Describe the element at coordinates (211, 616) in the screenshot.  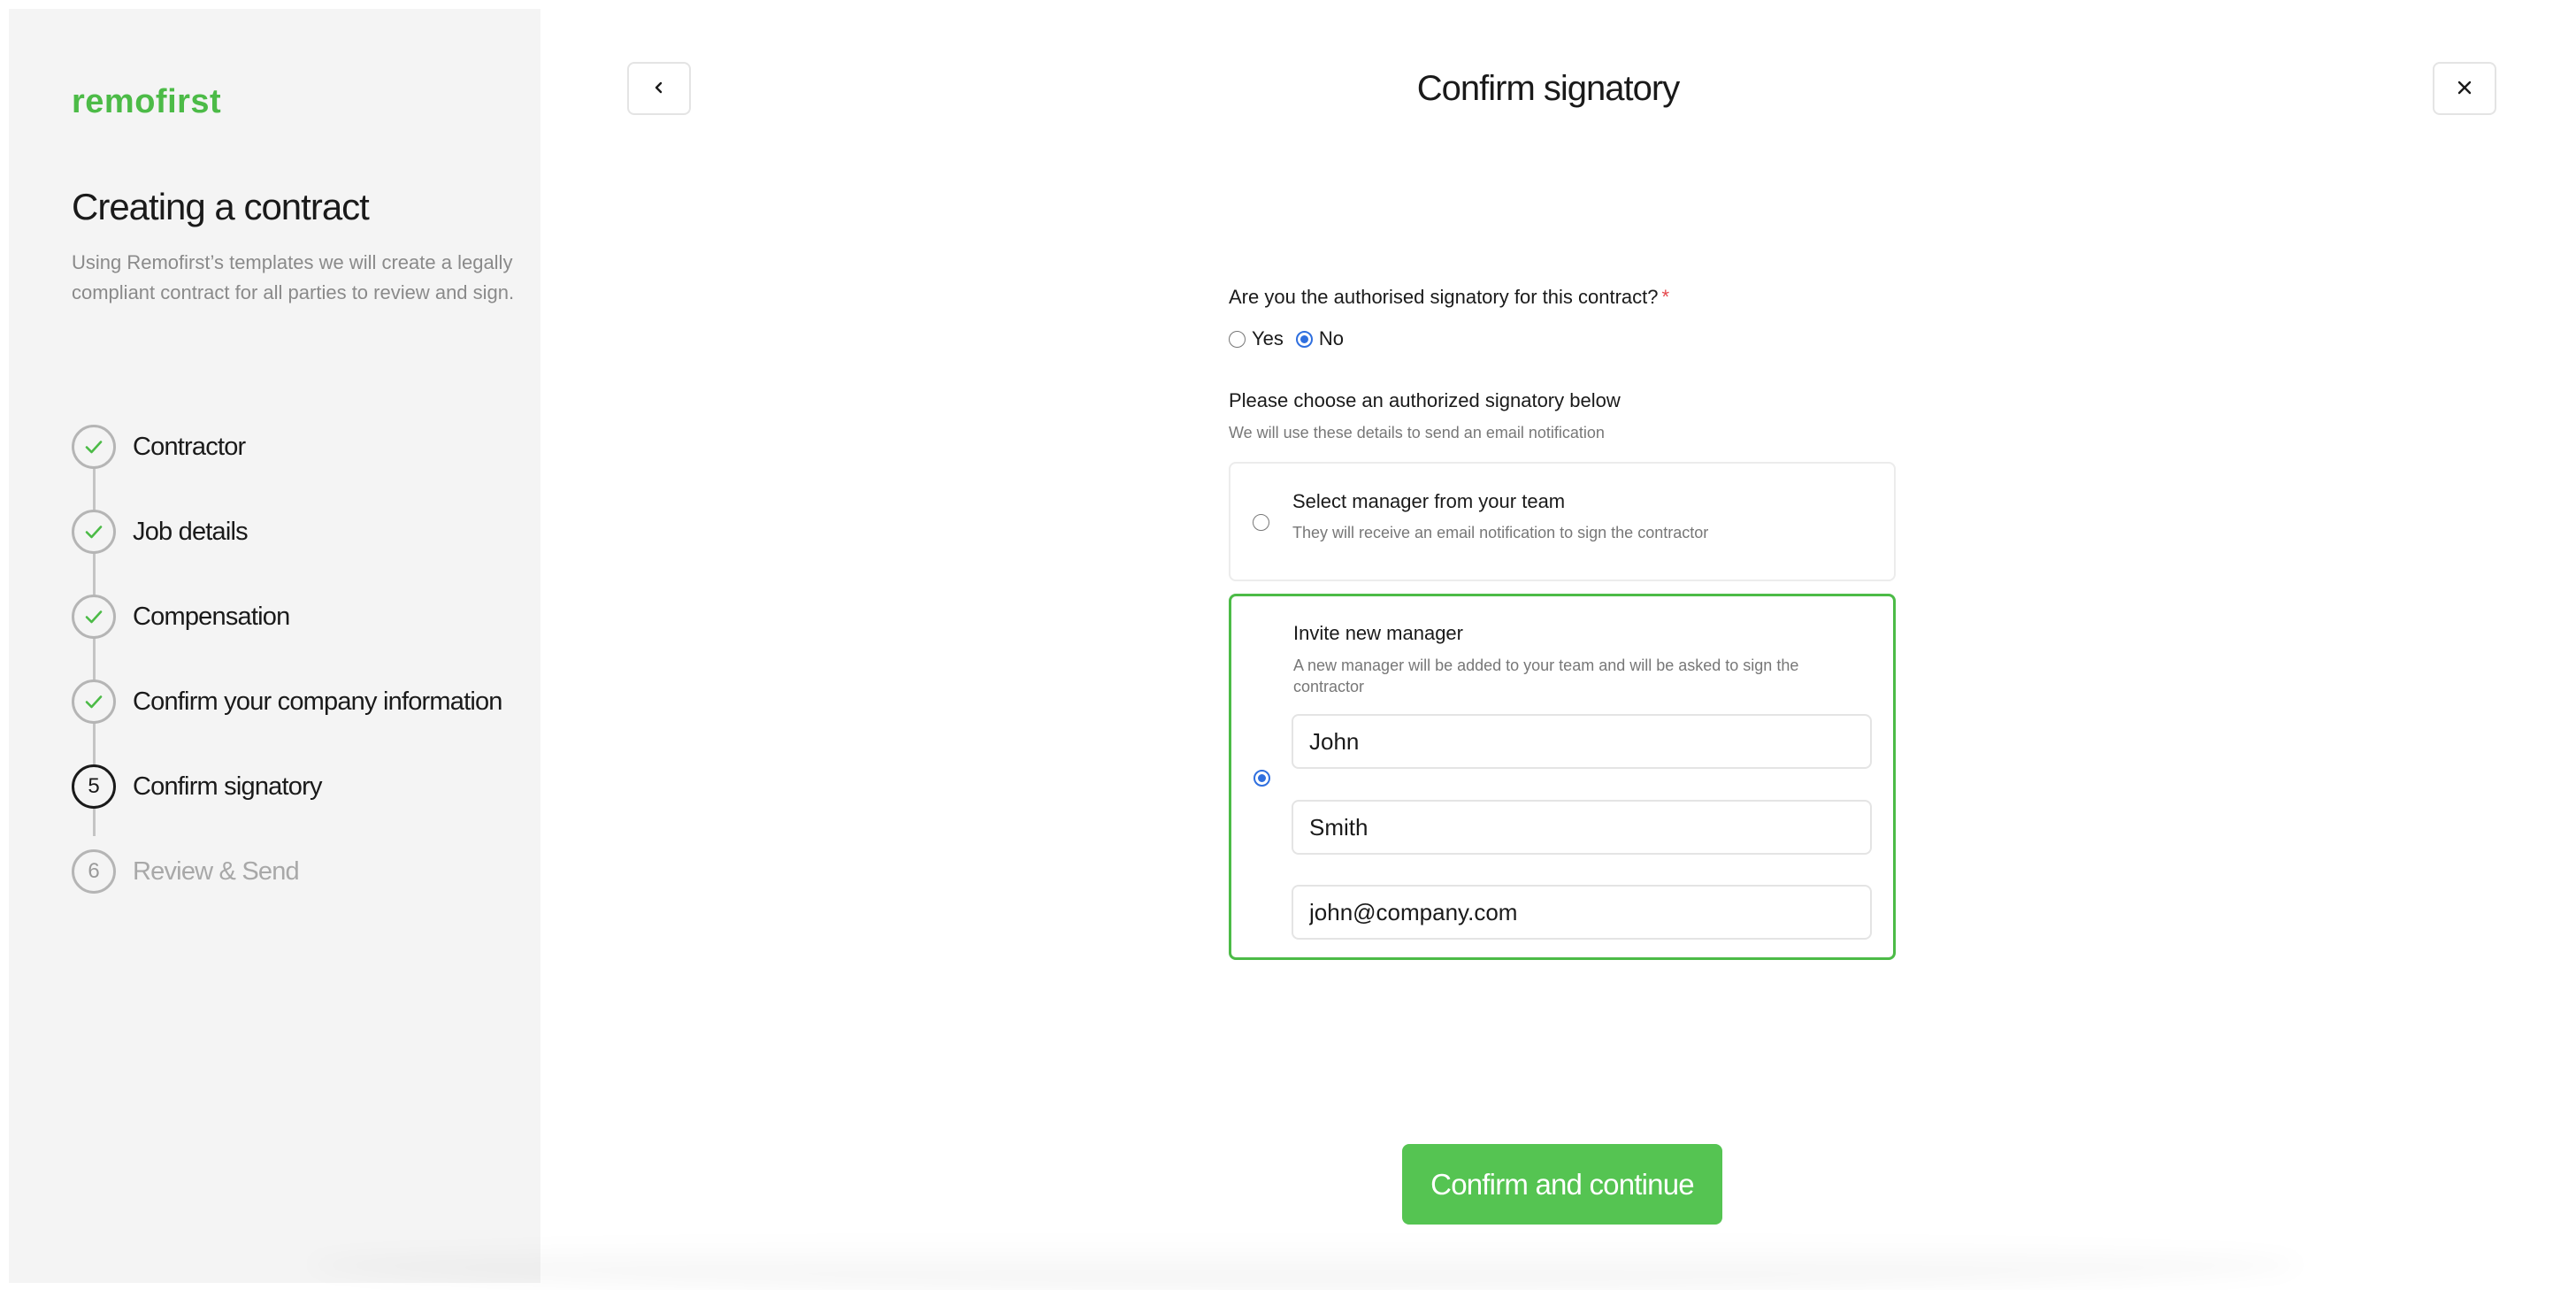
I see `step-label: Compensation` at that location.